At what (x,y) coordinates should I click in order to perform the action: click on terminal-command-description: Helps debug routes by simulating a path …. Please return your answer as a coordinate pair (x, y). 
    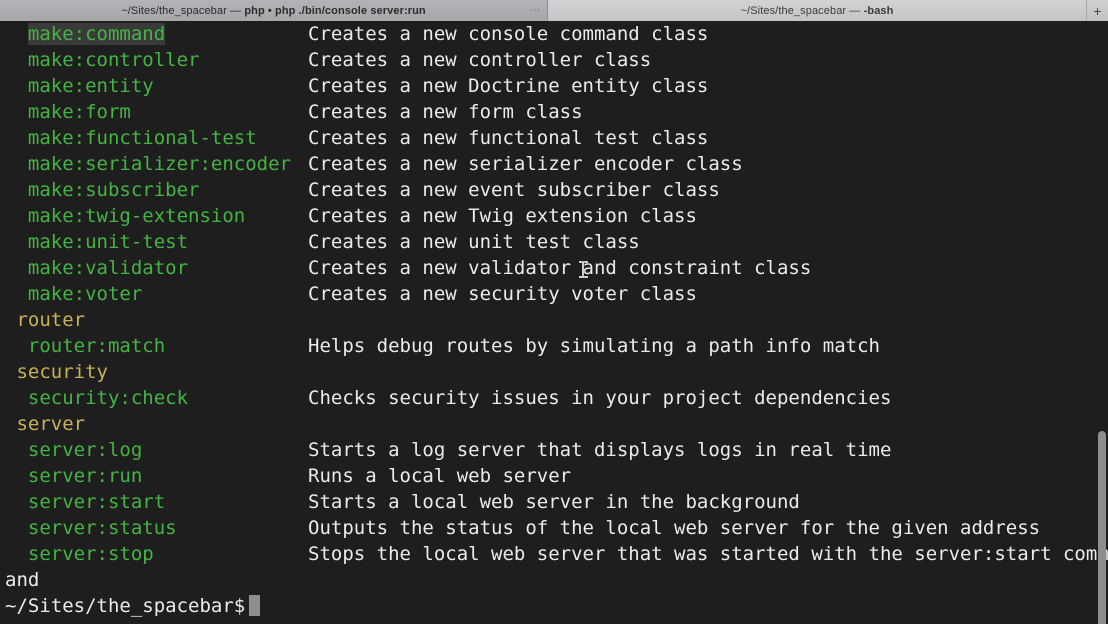
    Looking at the image, I should click on (594, 346).